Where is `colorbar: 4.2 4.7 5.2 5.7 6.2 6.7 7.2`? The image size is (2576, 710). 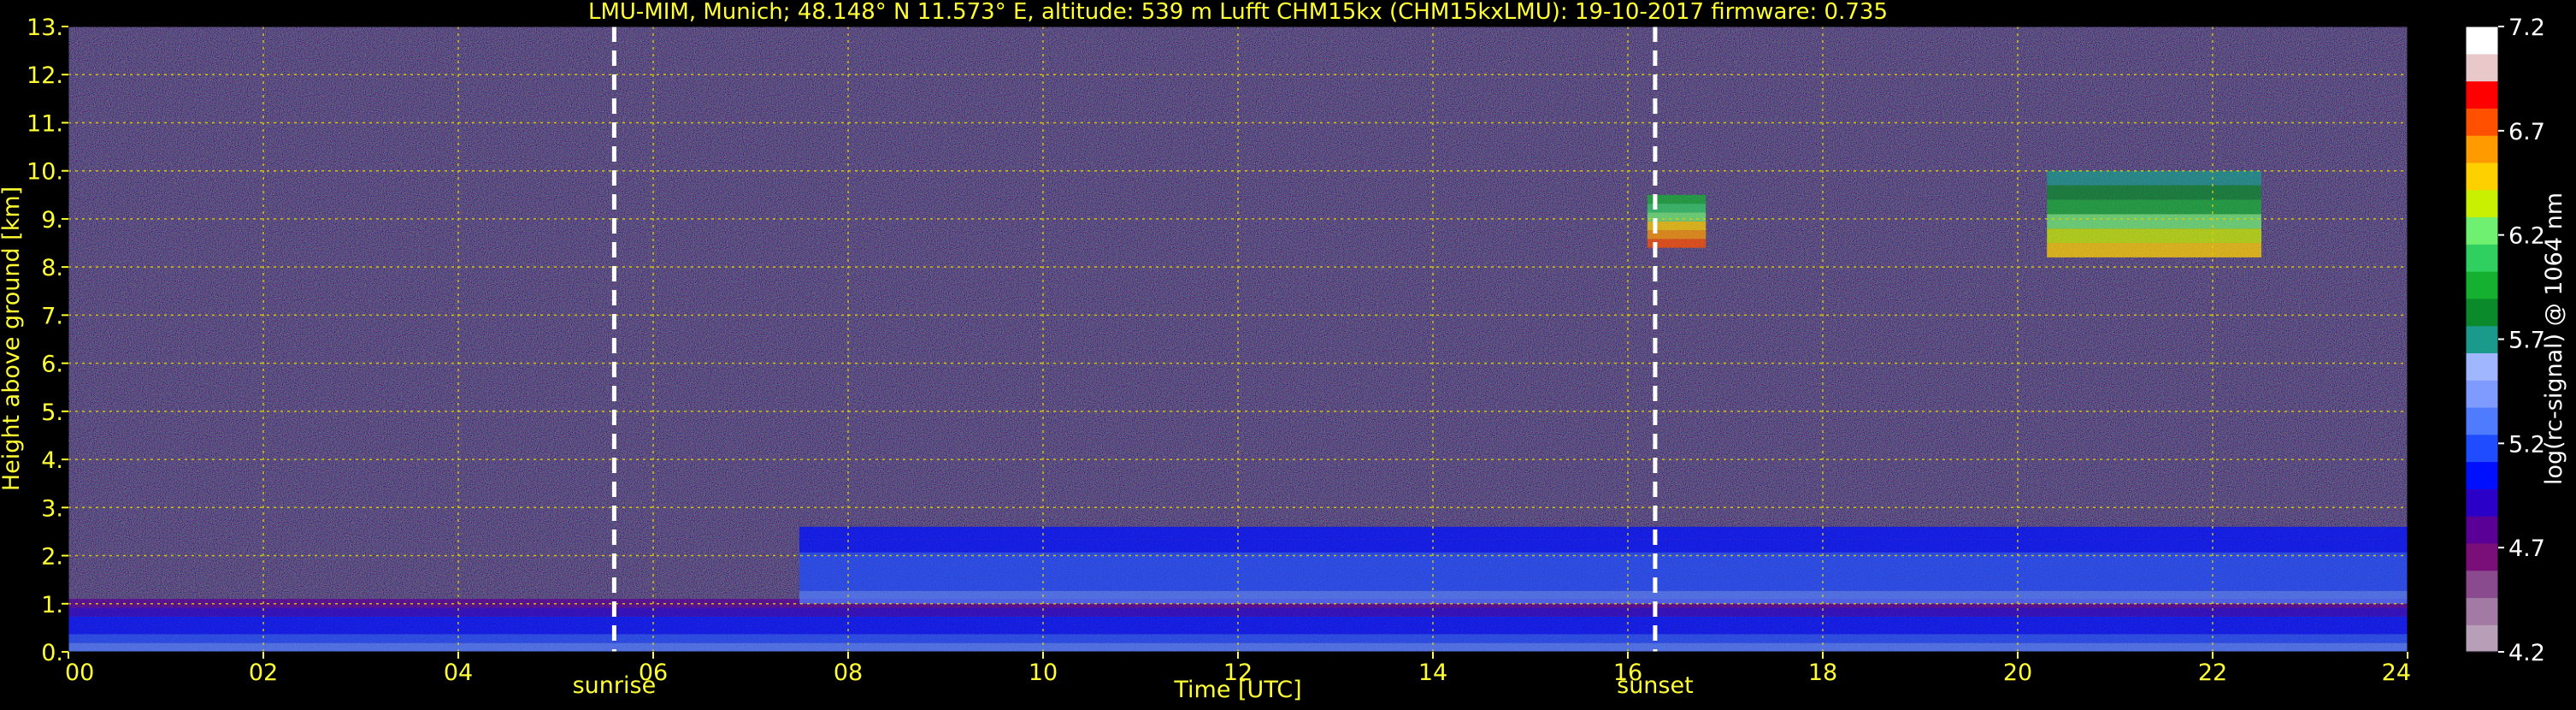 colorbar: 4.2 4.7 5.2 5.7 6.2 6.7 7.2 is located at coordinates (2505, 340).